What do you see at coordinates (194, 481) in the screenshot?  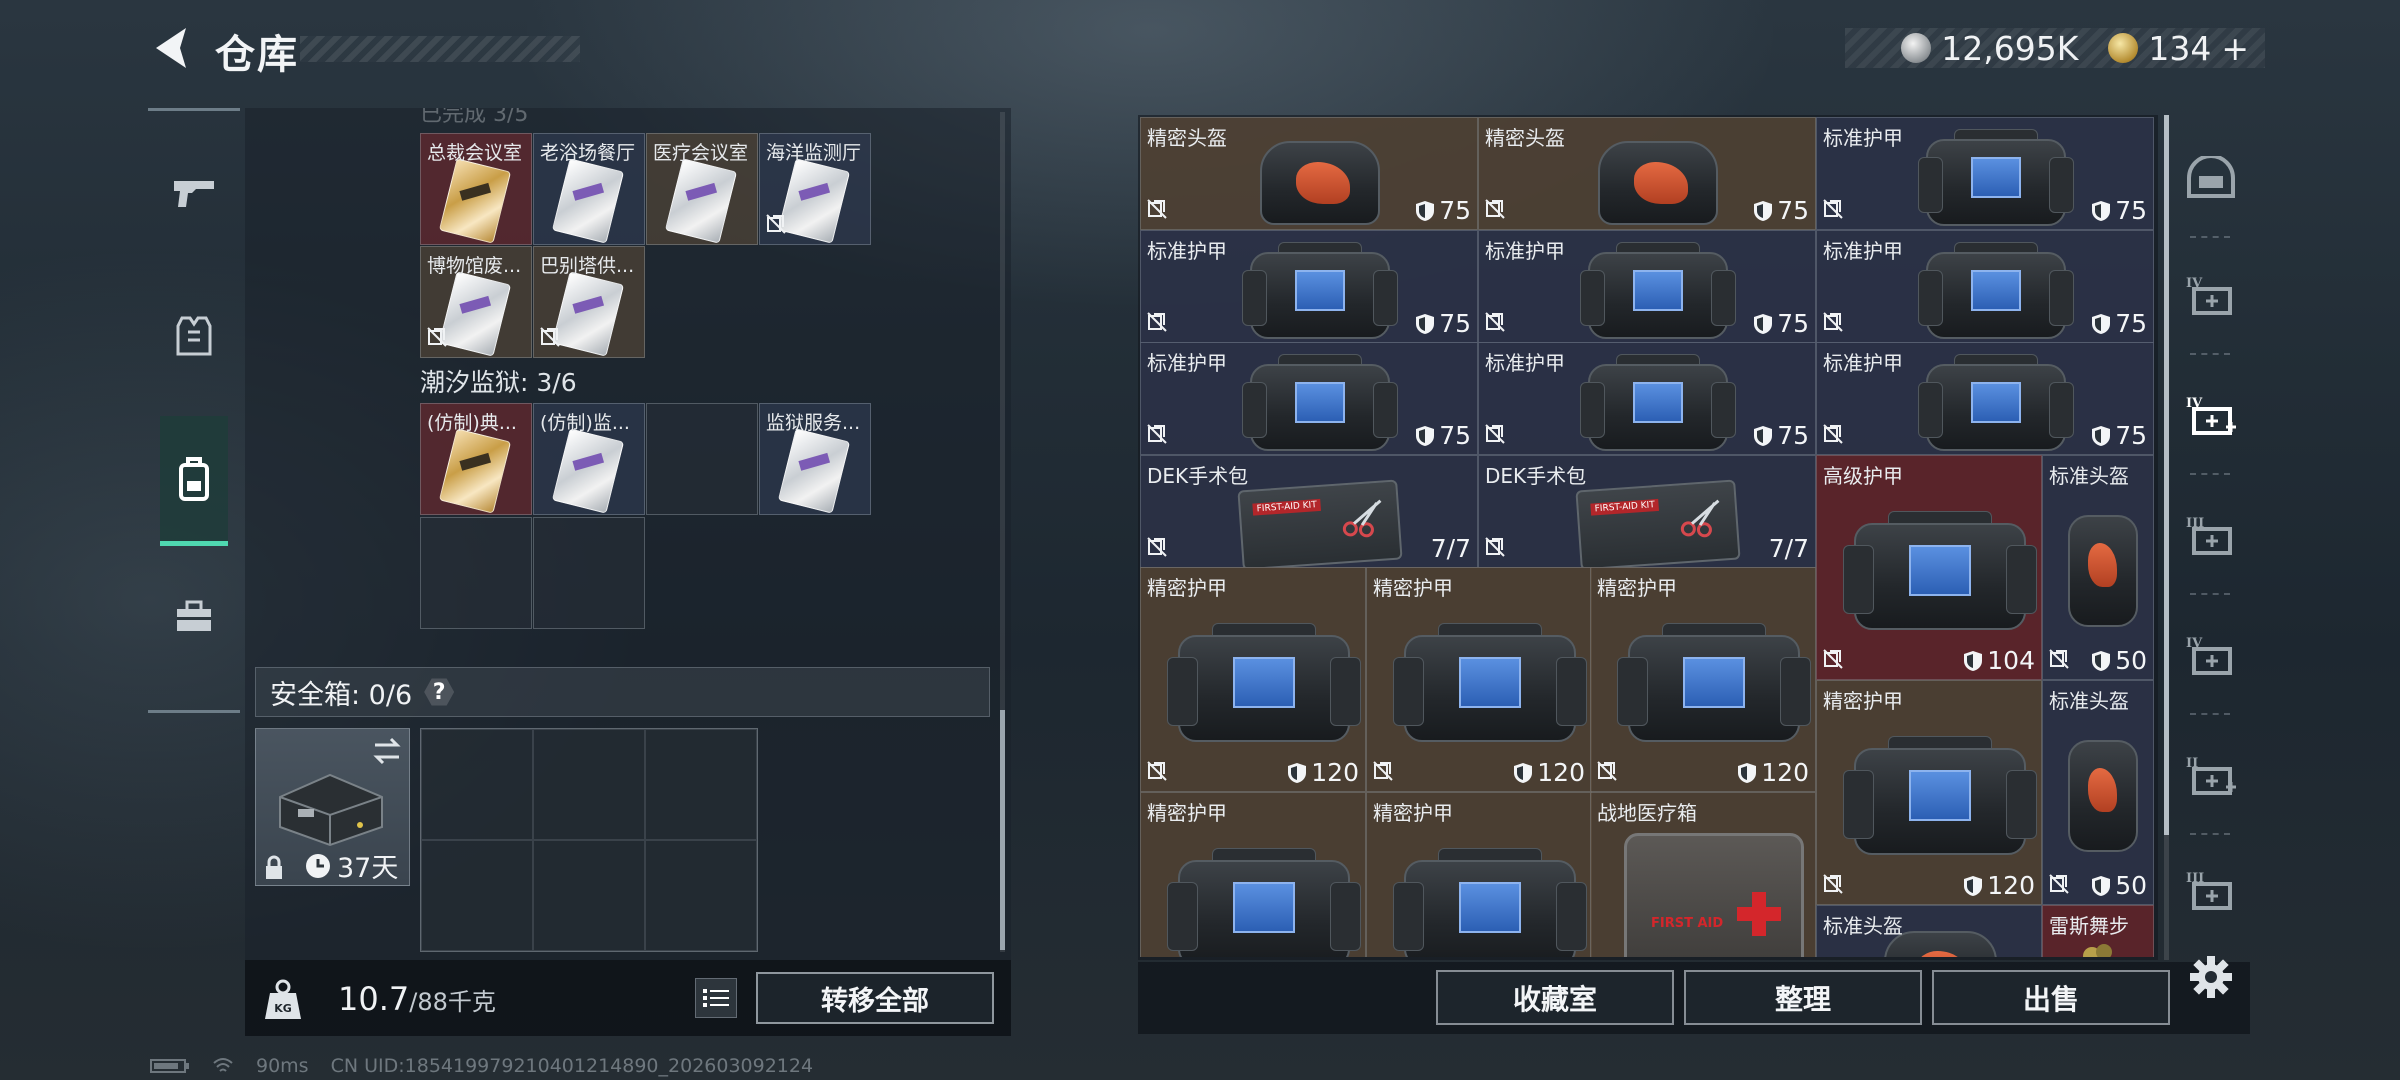 I see `nav-backpack` at bounding box center [194, 481].